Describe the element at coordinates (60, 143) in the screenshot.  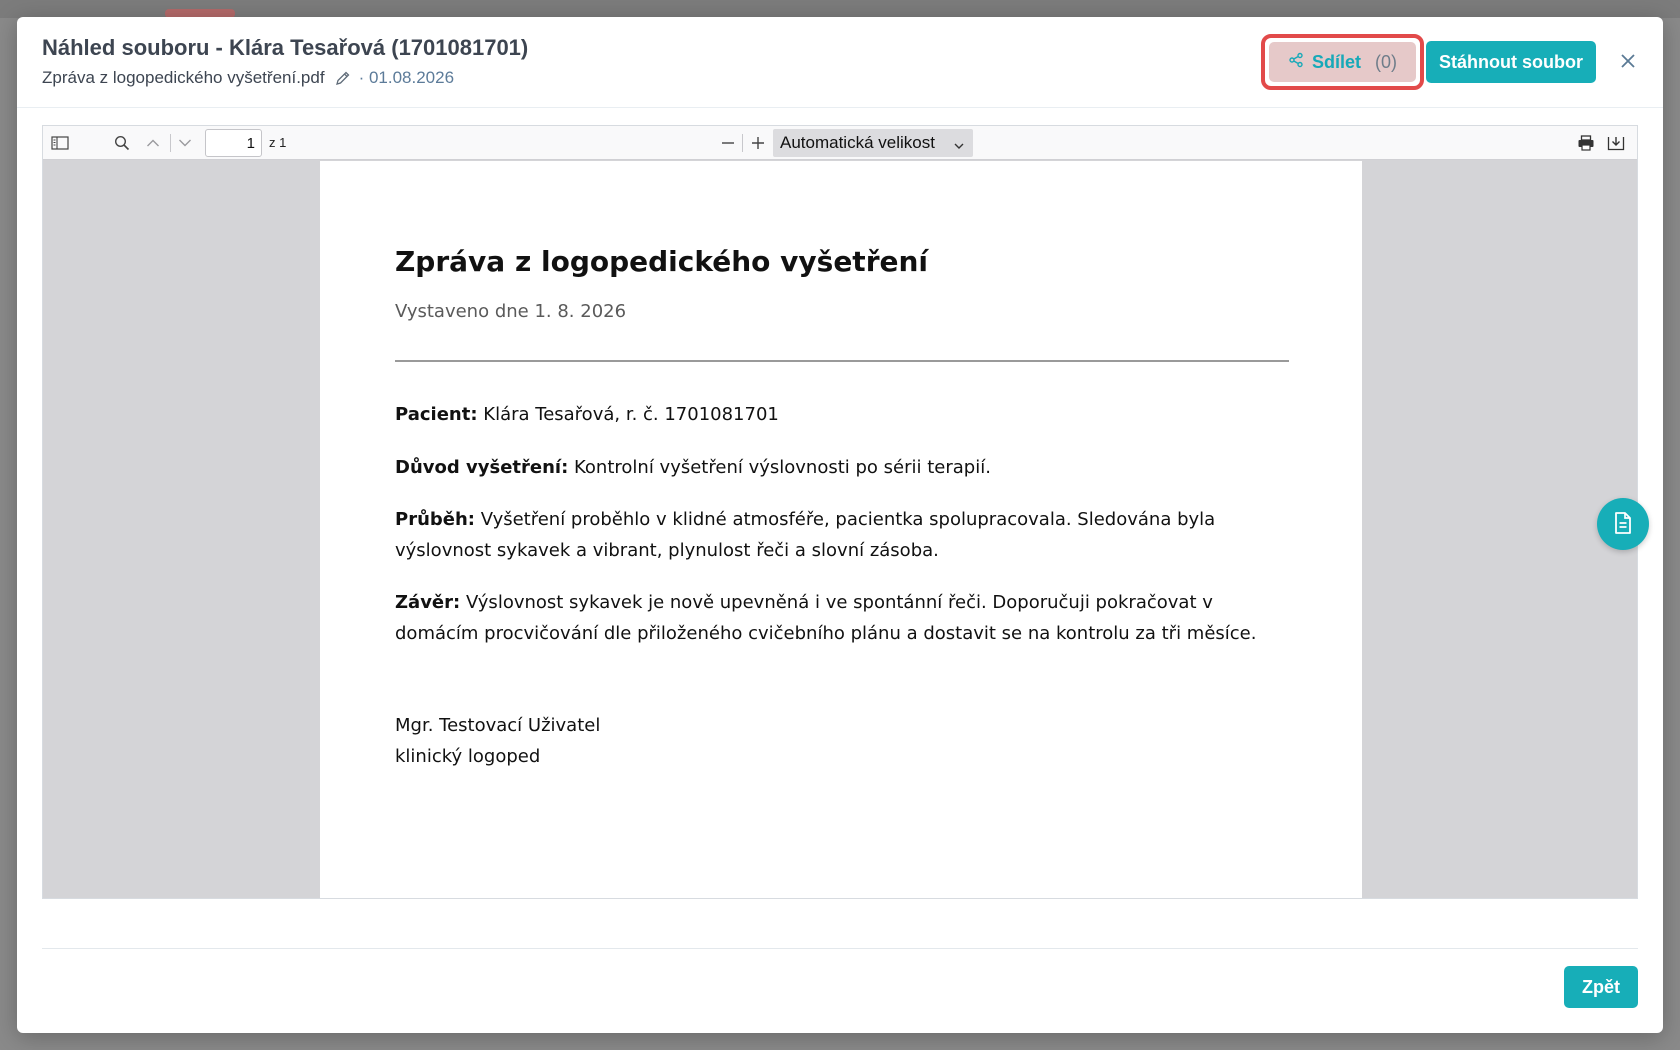
I see `sidebar-toggle-icon` at that location.